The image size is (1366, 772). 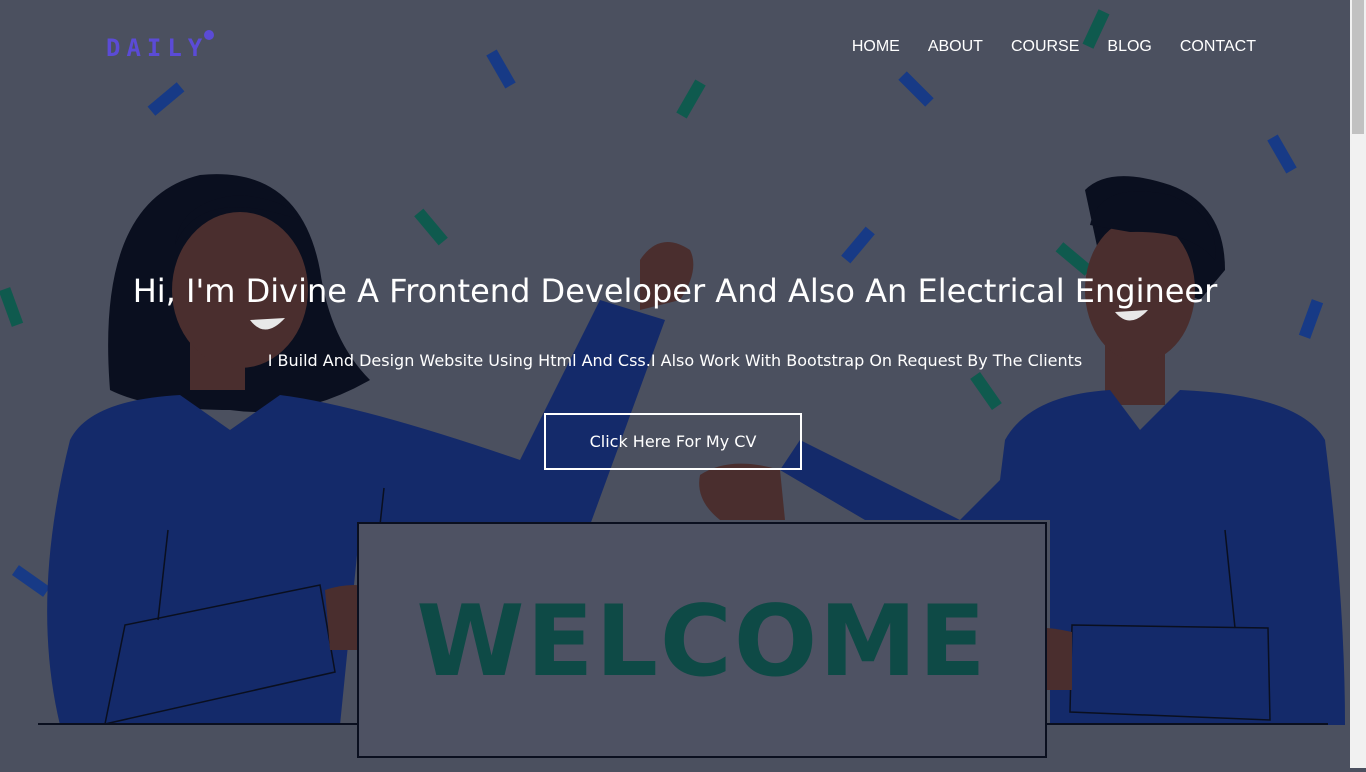 I want to click on page-scrollbar, so click(x=1358, y=384).